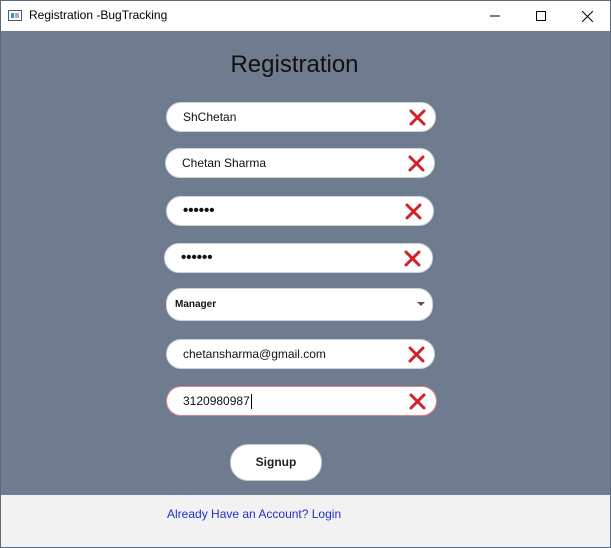 Image resolution: width=611 pixels, height=548 pixels. Describe the element at coordinates (421, 304) in the screenshot. I see `chevron-down-icon` at that location.